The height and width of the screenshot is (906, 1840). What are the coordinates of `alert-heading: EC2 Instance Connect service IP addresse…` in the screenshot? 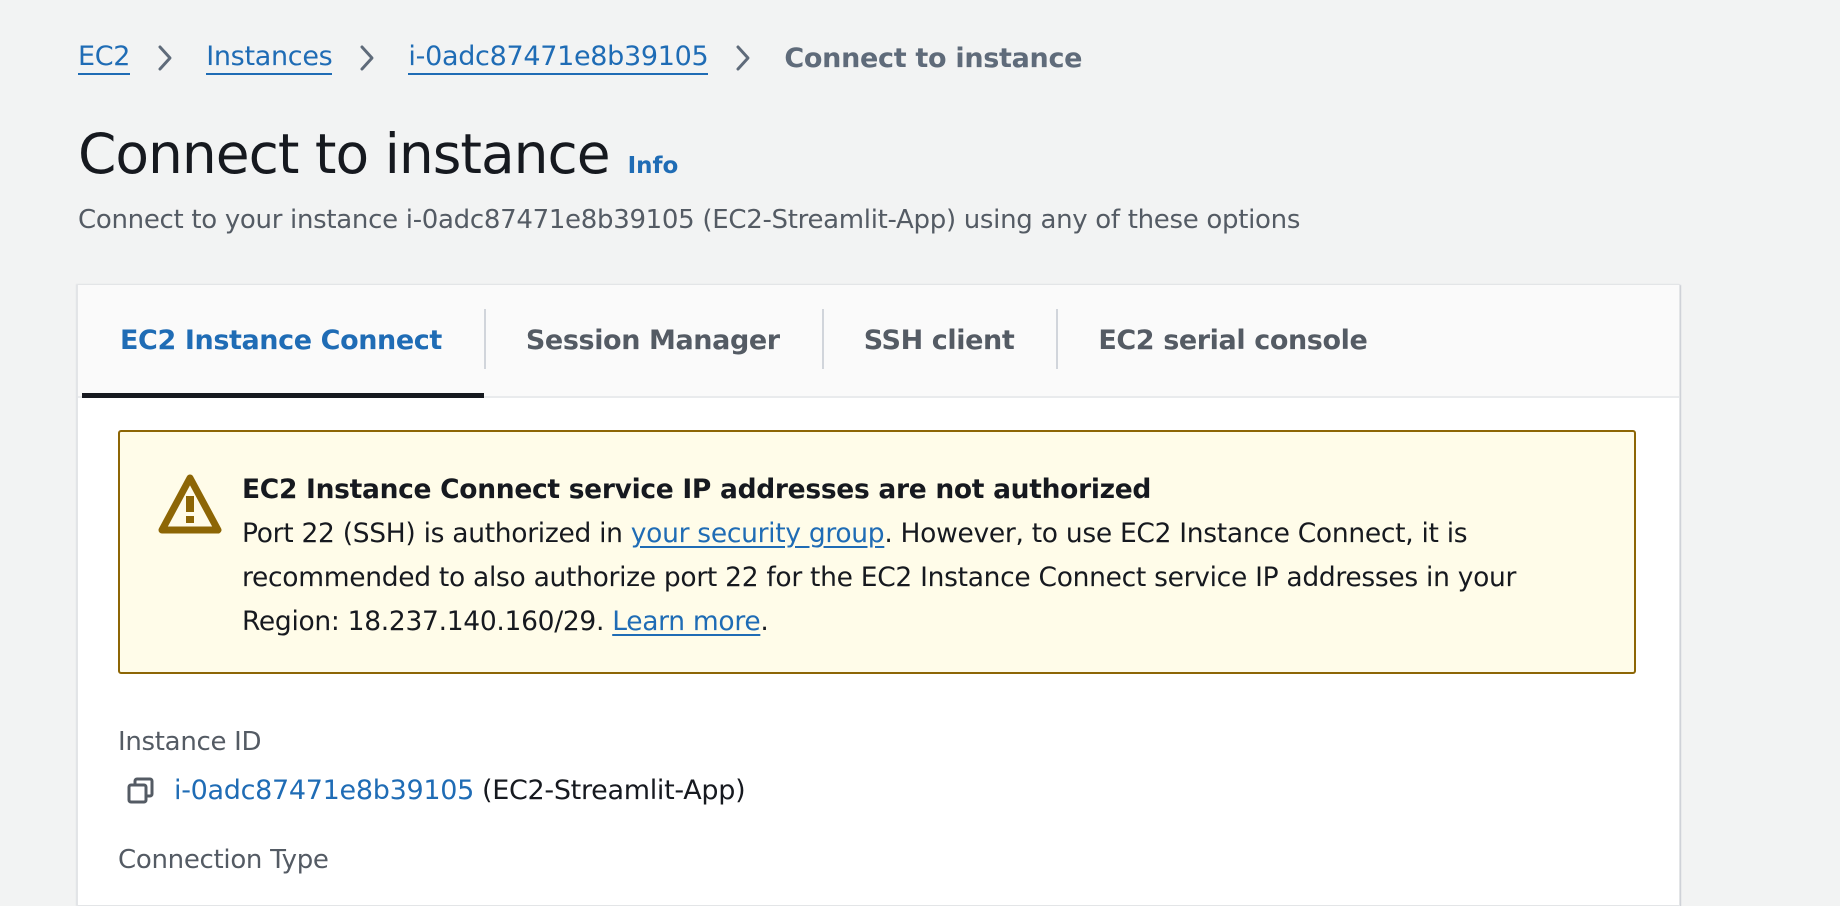 It's located at (697, 489).